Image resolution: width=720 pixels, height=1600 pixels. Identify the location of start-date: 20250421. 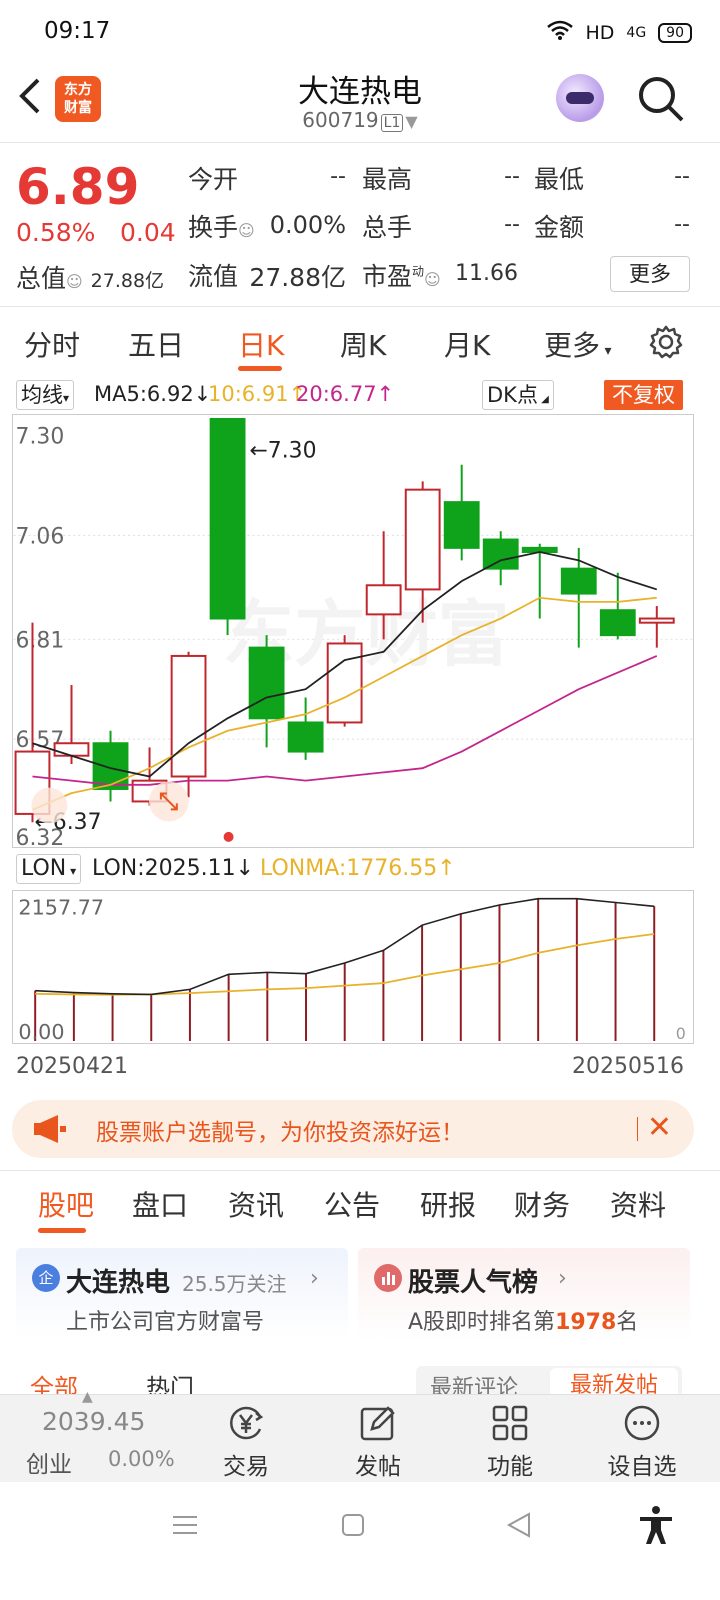
(72, 1066).